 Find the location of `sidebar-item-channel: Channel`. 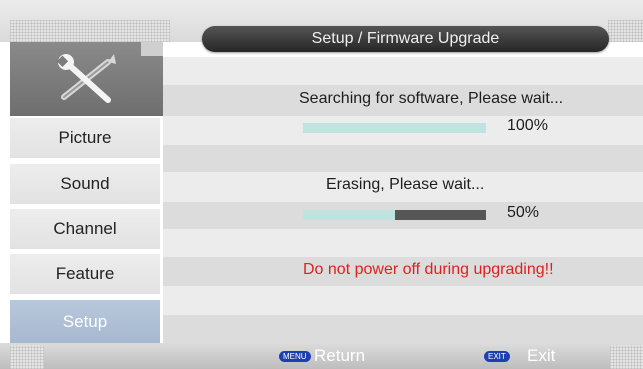

sidebar-item-channel: Channel is located at coordinates (85, 228).